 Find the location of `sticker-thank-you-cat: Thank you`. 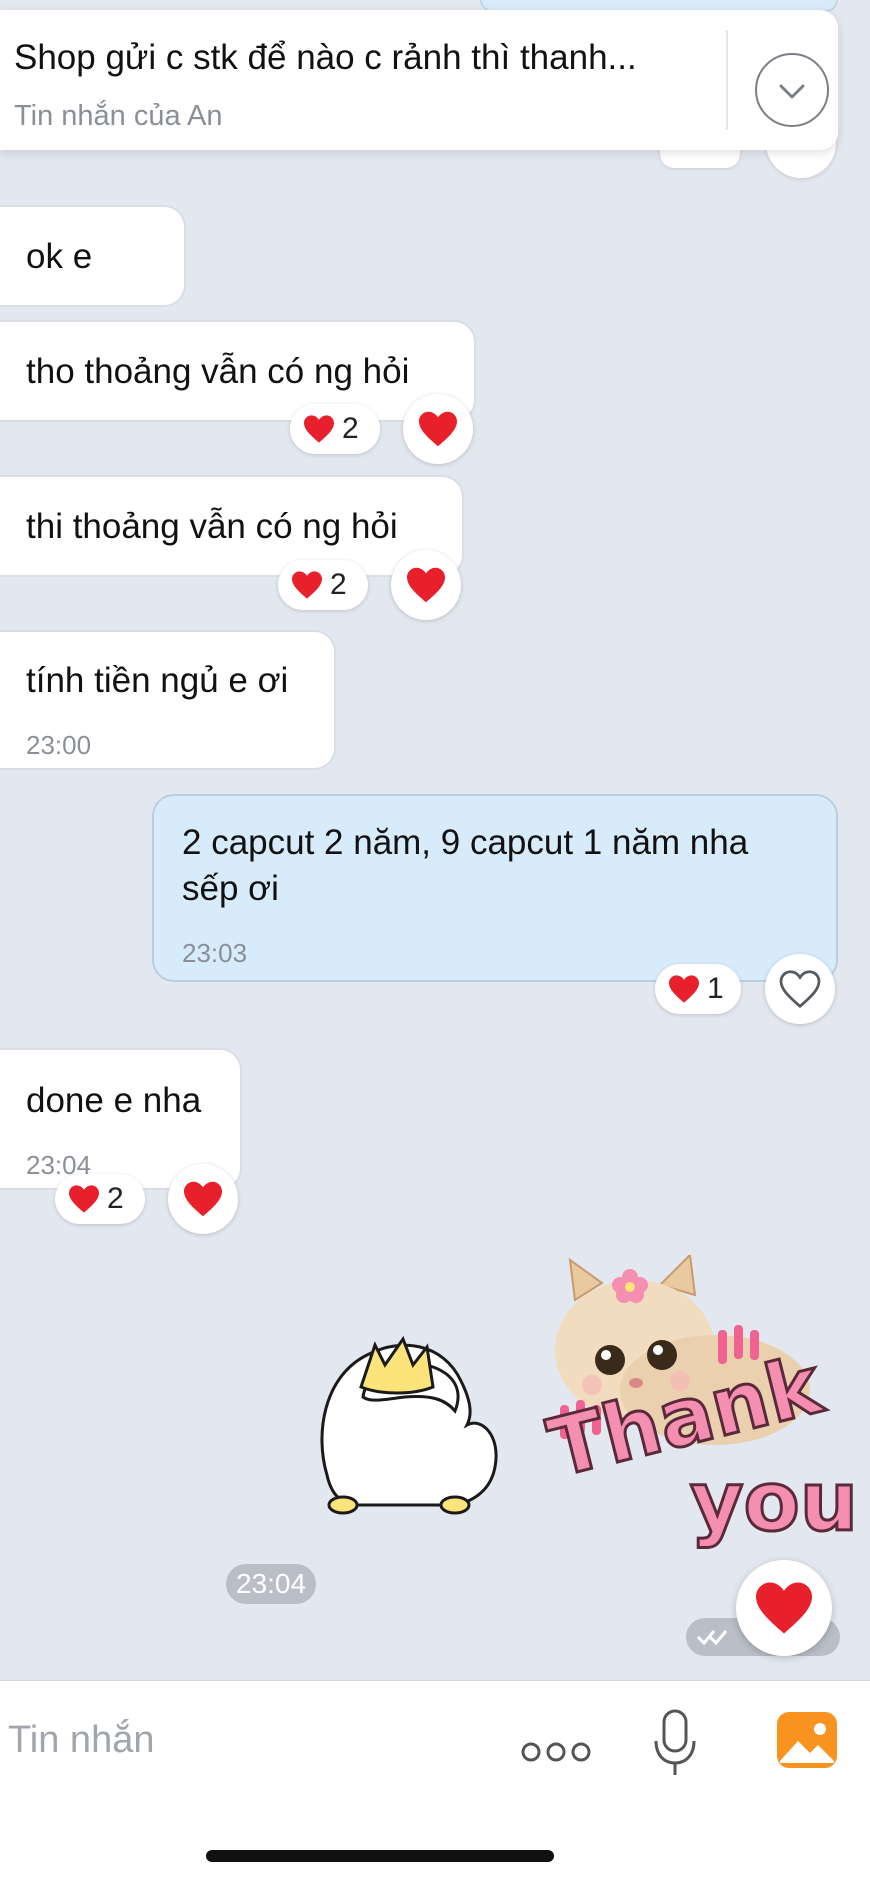

sticker-thank-you-cat: Thank you is located at coordinates (699, 1405).